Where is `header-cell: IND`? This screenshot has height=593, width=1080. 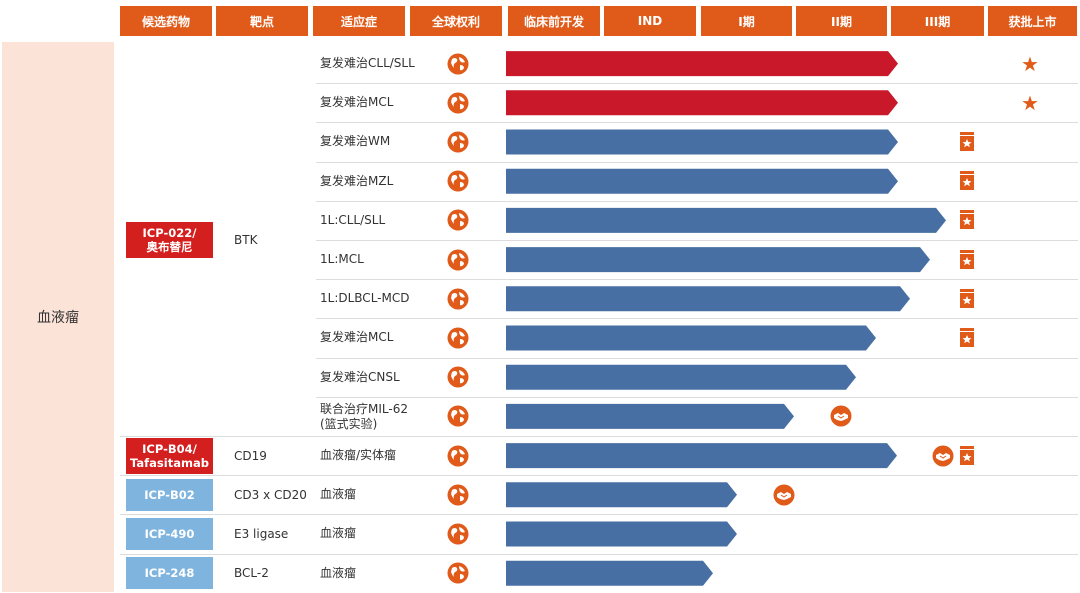
header-cell: IND is located at coordinates (650, 21).